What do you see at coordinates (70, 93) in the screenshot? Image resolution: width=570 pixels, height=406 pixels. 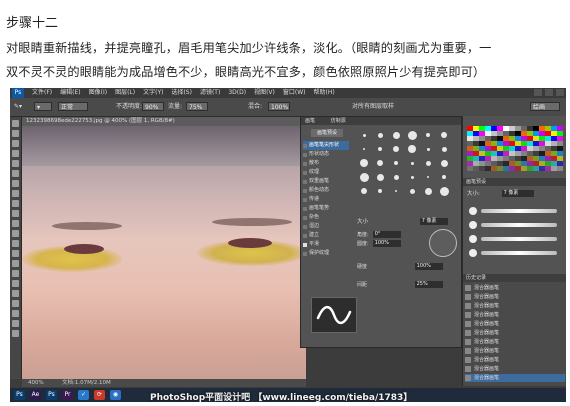 I see `menu-item: 编辑(E)` at bounding box center [70, 93].